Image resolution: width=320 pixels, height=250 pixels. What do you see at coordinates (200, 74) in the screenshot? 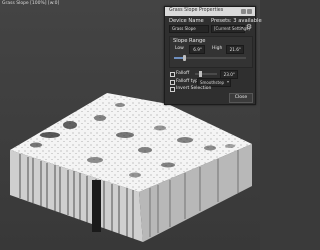
I see `falloff-slider-handle` at bounding box center [200, 74].